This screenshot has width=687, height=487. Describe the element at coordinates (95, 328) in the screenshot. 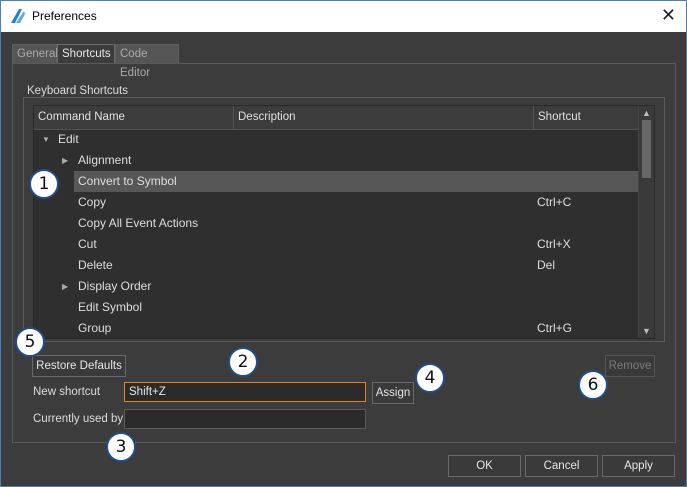

I see `command-name: Group` at that location.